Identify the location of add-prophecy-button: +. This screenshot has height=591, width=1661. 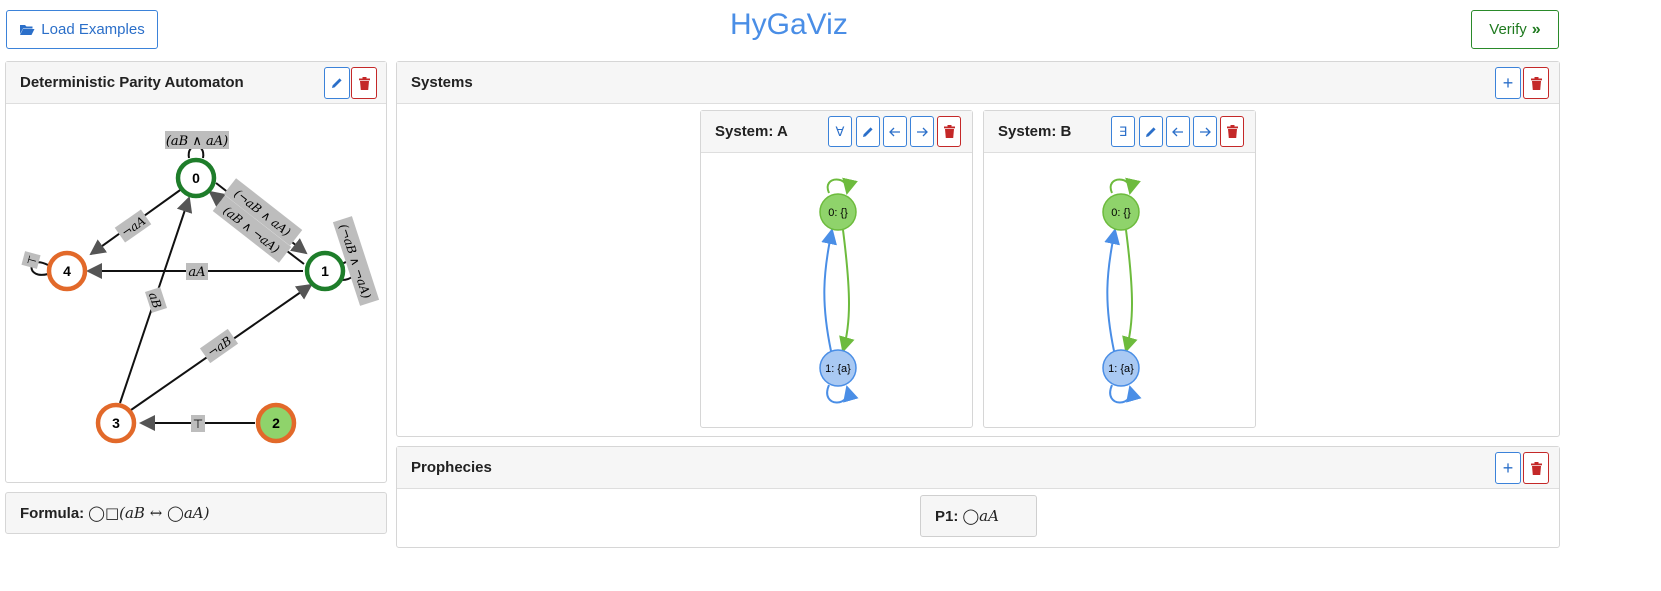
(1508, 468).